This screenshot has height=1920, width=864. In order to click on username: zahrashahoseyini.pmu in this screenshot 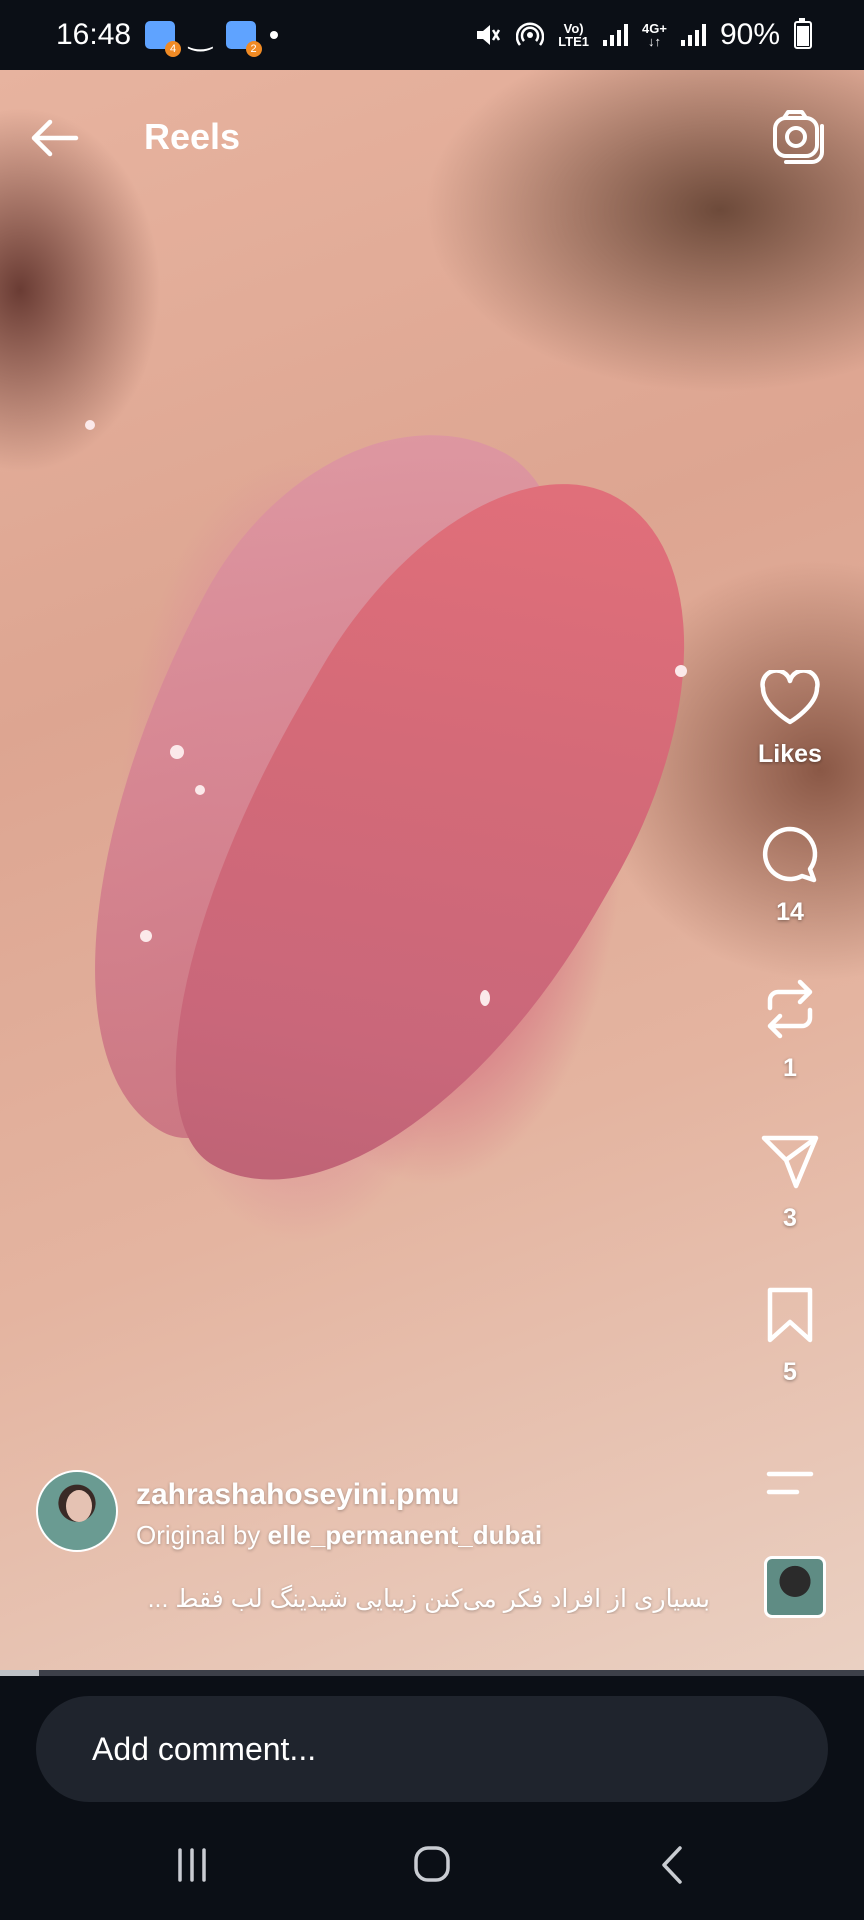, I will do `click(297, 1495)`.